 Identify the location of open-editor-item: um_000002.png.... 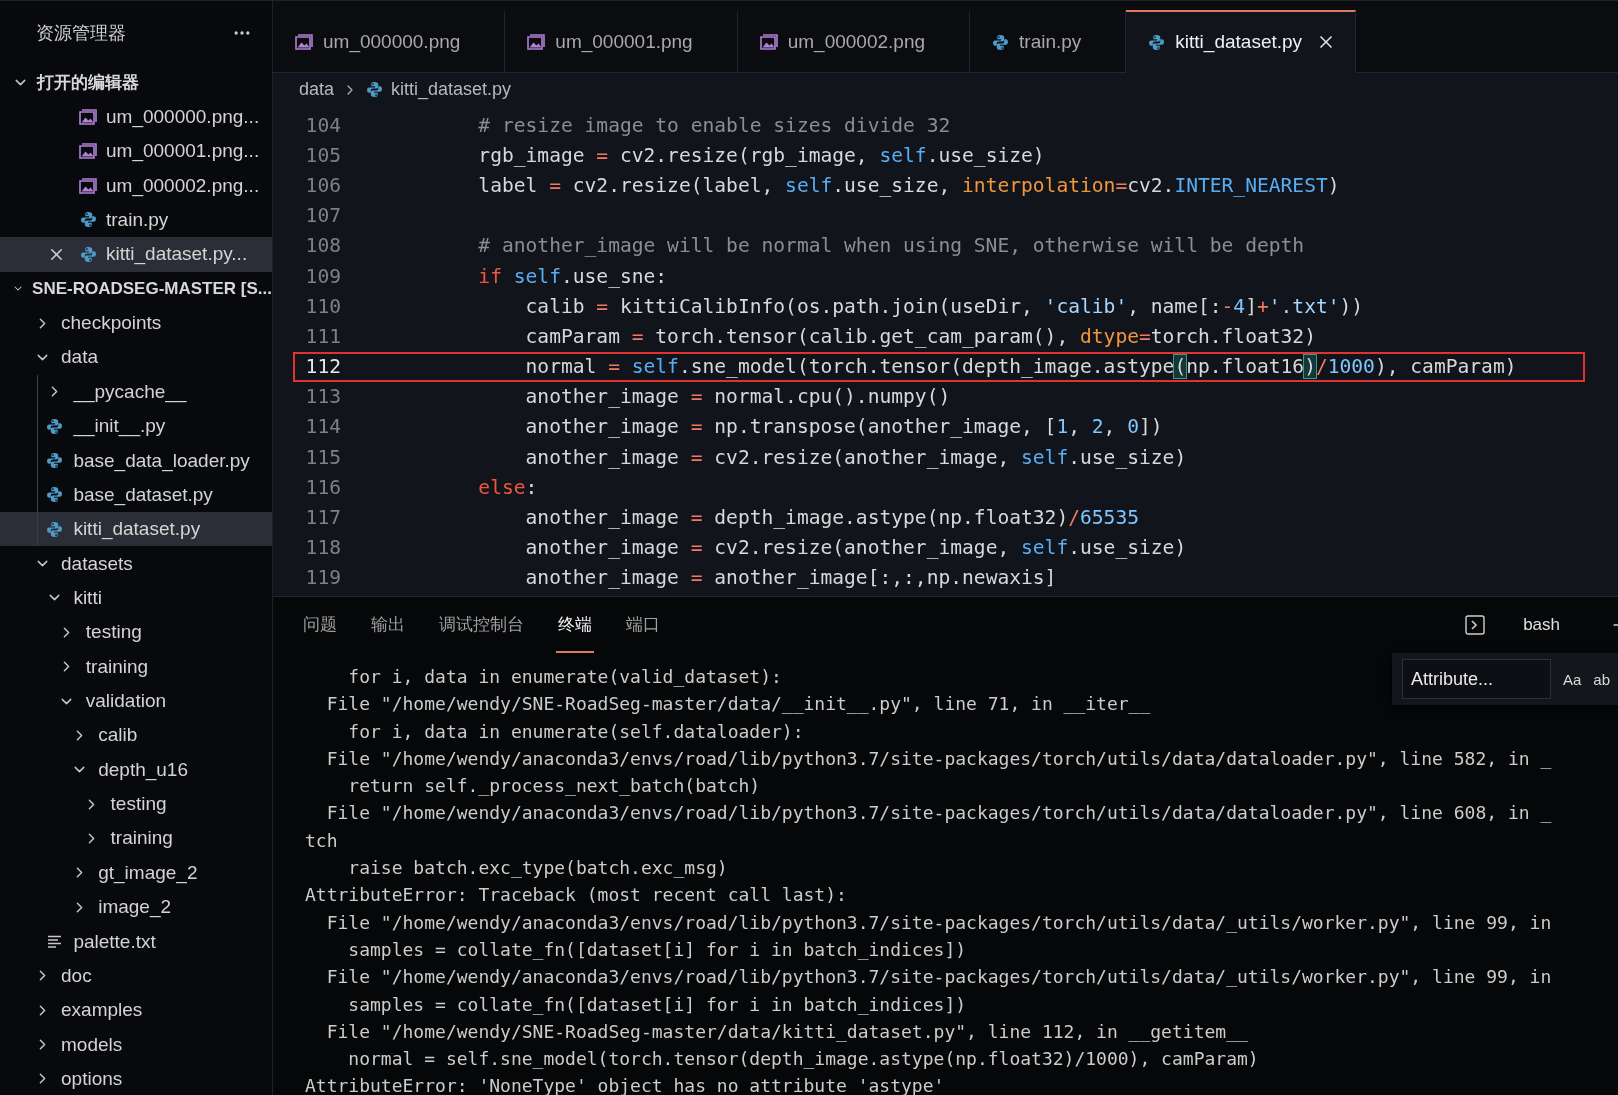
(136, 185).